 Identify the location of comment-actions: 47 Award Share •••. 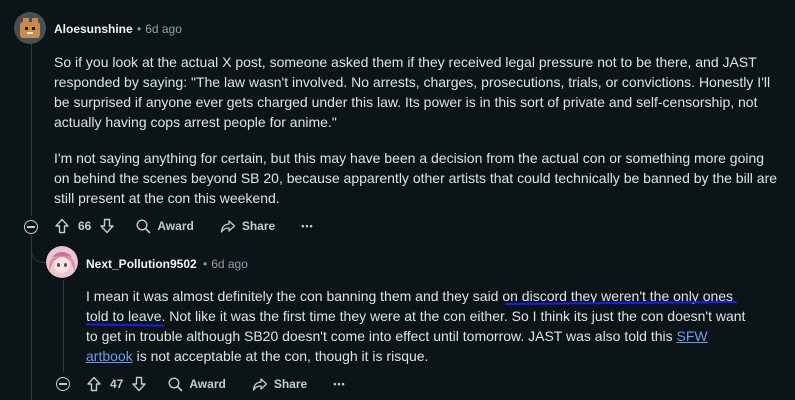
(216, 384).